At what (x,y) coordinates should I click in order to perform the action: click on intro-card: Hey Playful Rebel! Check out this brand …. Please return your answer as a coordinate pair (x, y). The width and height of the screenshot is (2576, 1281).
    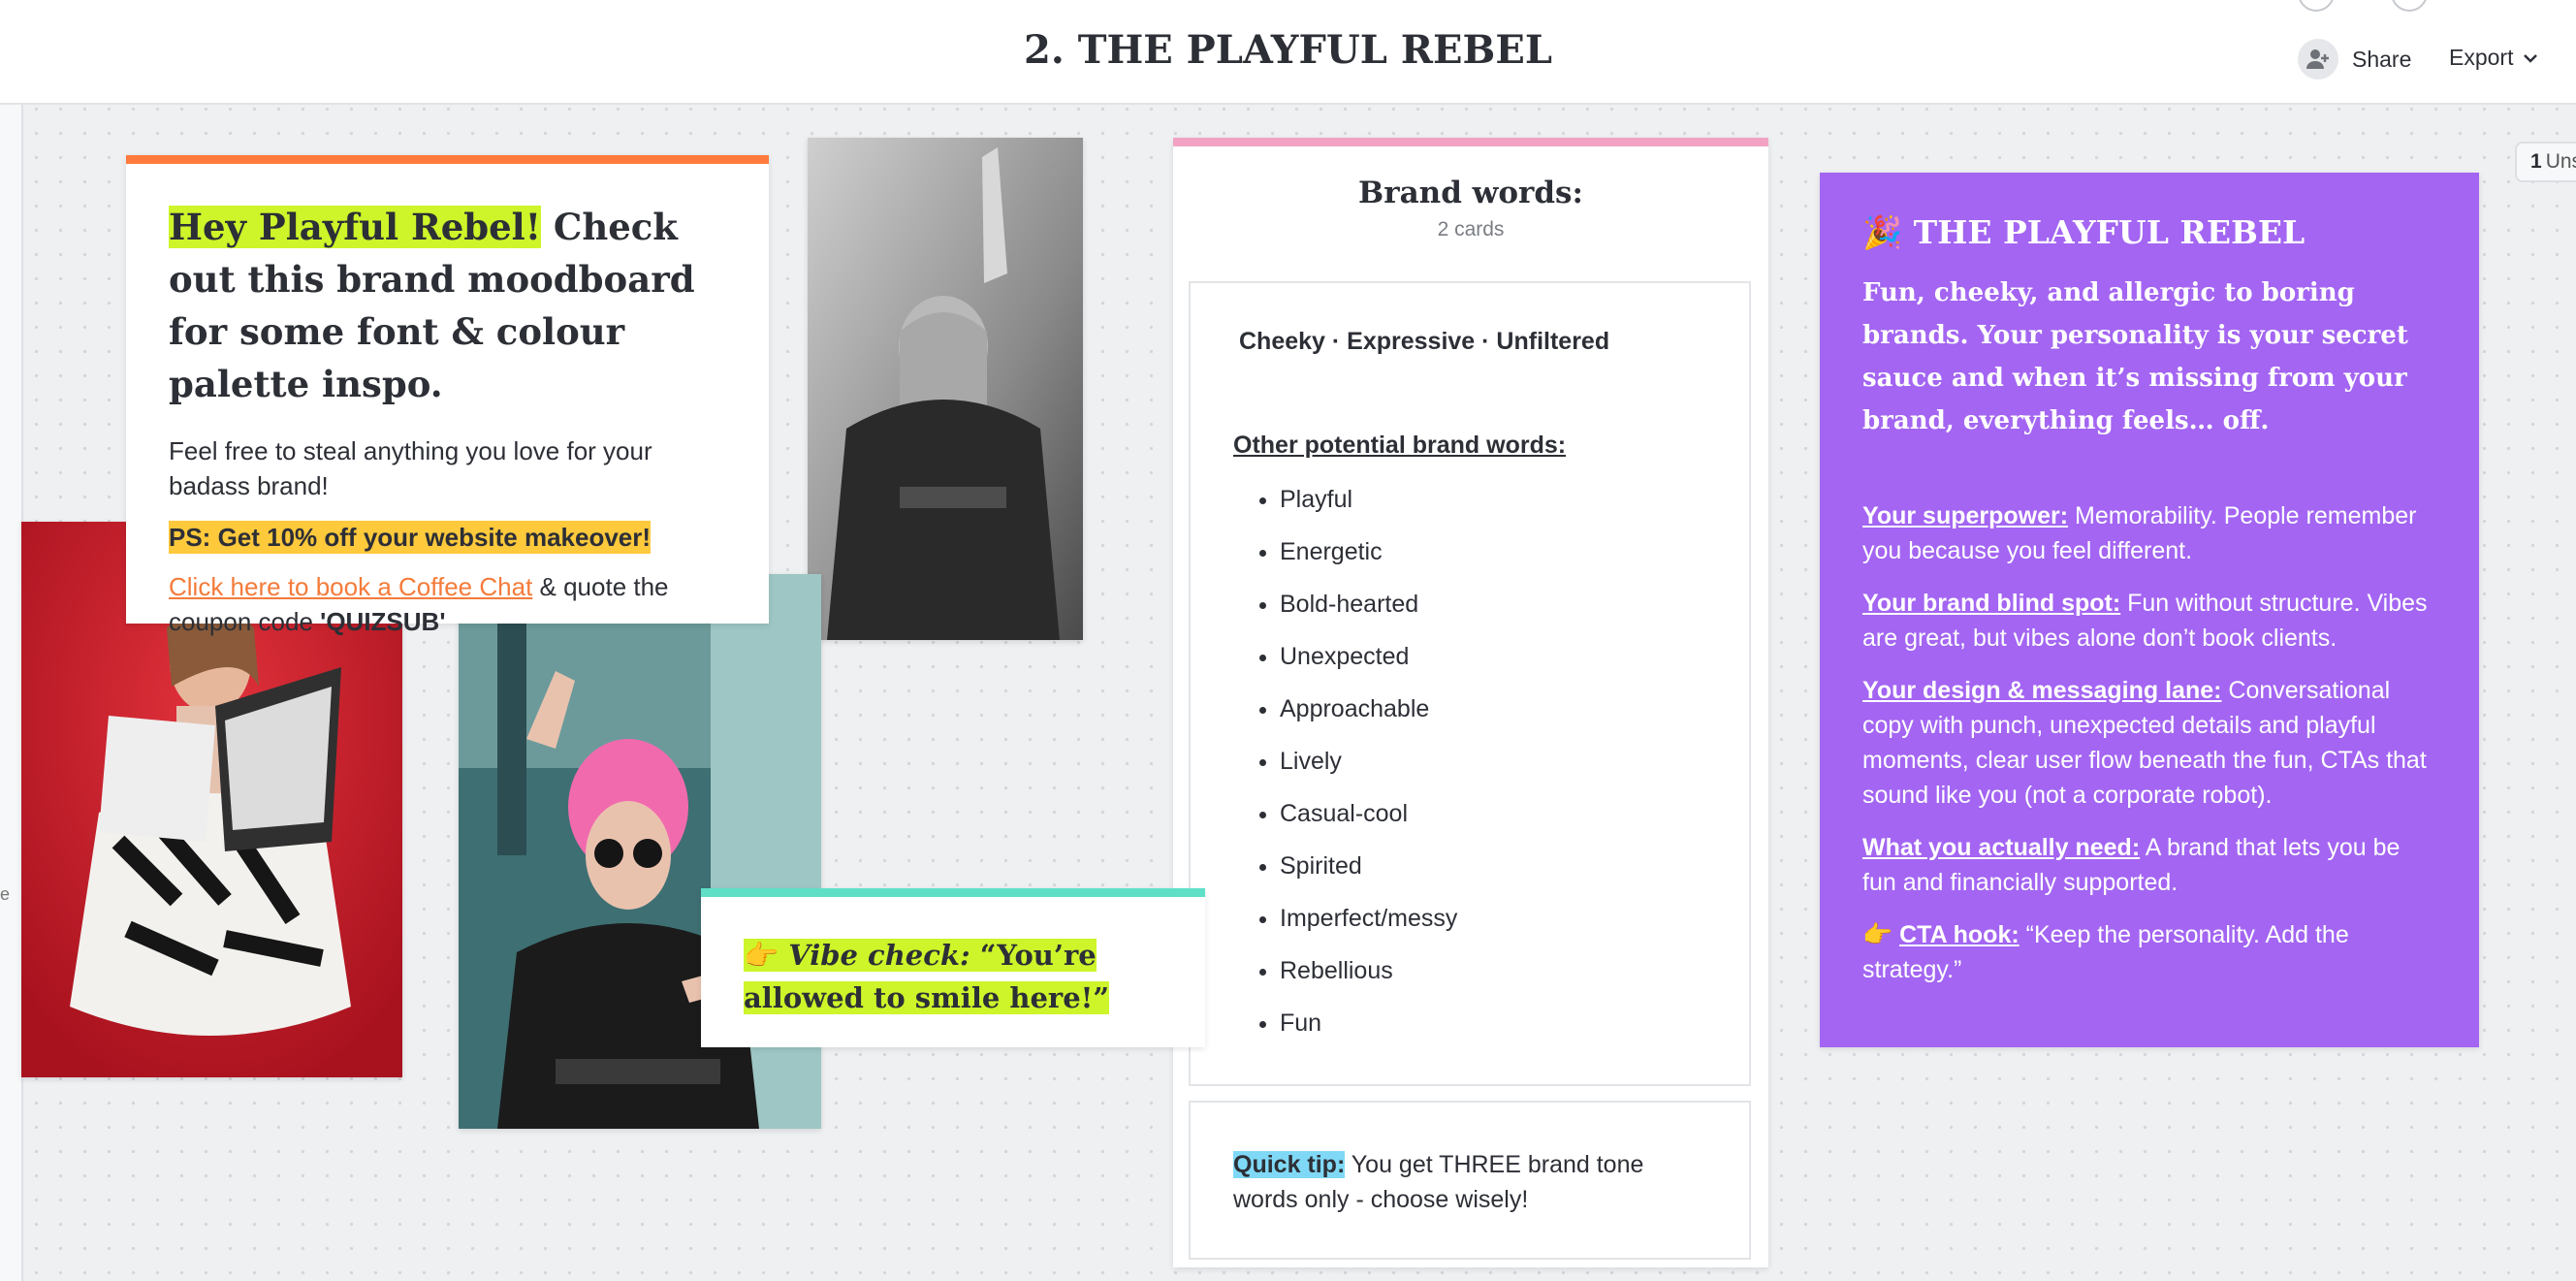
    Looking at the image, I should click on (447, 395).